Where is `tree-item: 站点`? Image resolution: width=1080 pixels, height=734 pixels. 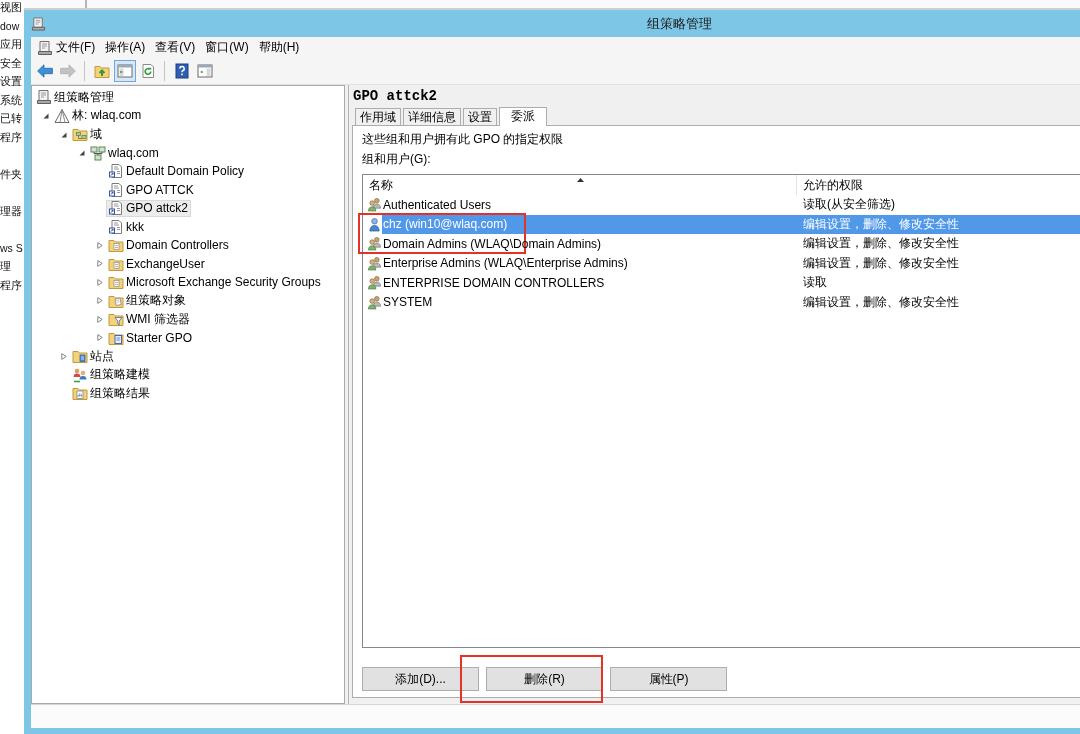
tree-item: 站点 is located at coordinates (93, 356).